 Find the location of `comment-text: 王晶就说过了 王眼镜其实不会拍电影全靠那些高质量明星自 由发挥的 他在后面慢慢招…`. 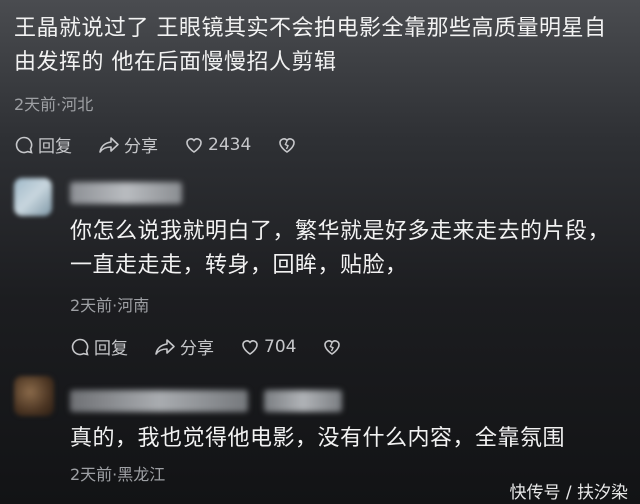

comment-text: 王晶就说过了 王眼镜其实不会拍电影全靠那些高质量明星自 由发挥的 他在后面慢慢招… is located at coordinates (310, 46).